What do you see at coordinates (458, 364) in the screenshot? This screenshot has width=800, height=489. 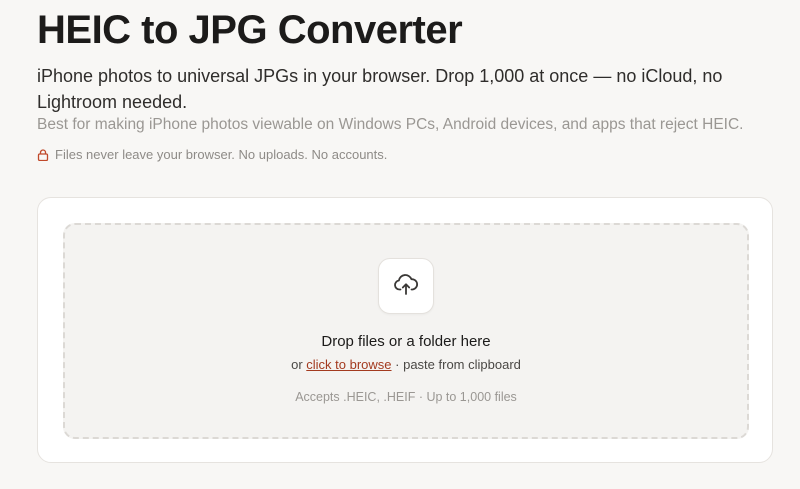 I see `dropzone-sub-suffix: · paste from clipboard` at bounding box center [458, 364].